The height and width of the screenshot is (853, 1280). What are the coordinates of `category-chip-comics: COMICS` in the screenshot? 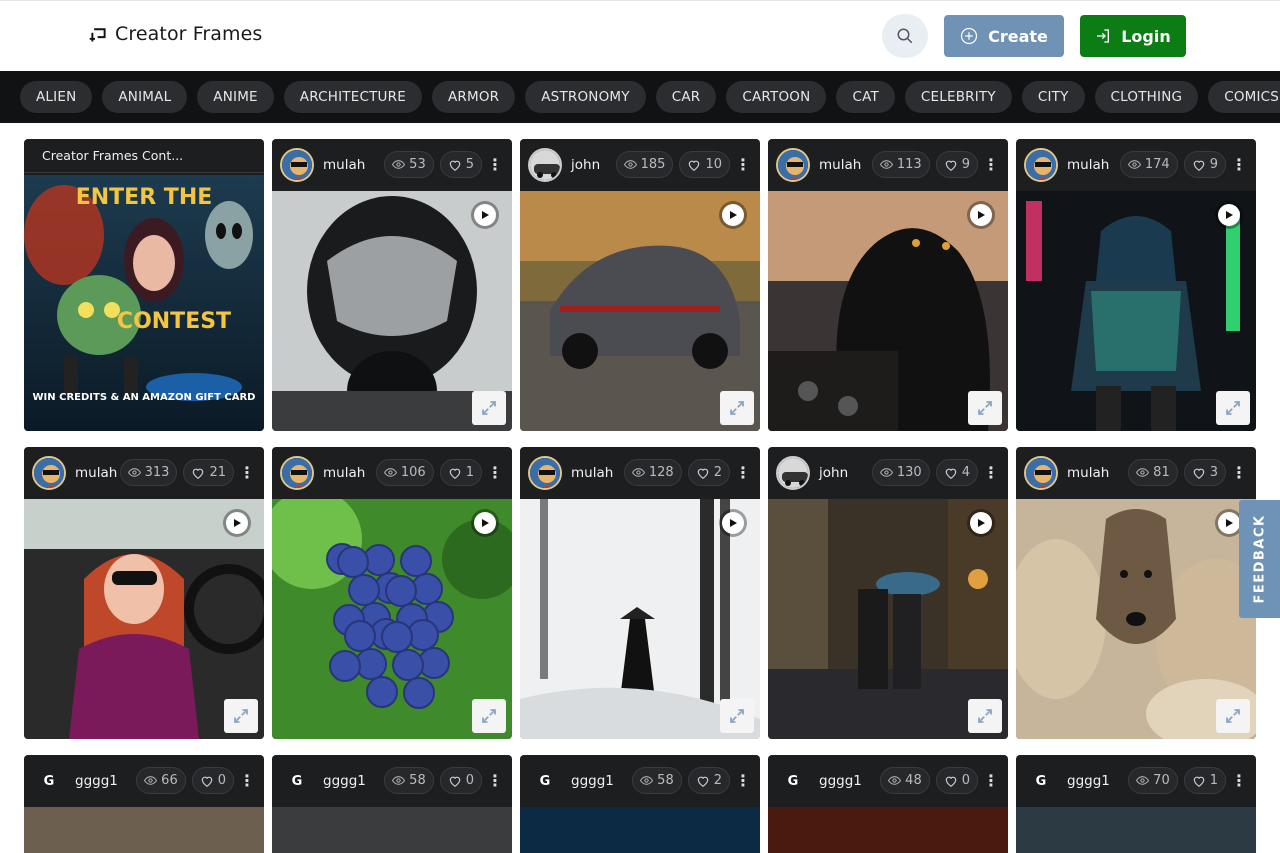 It's located at (1244, 97).